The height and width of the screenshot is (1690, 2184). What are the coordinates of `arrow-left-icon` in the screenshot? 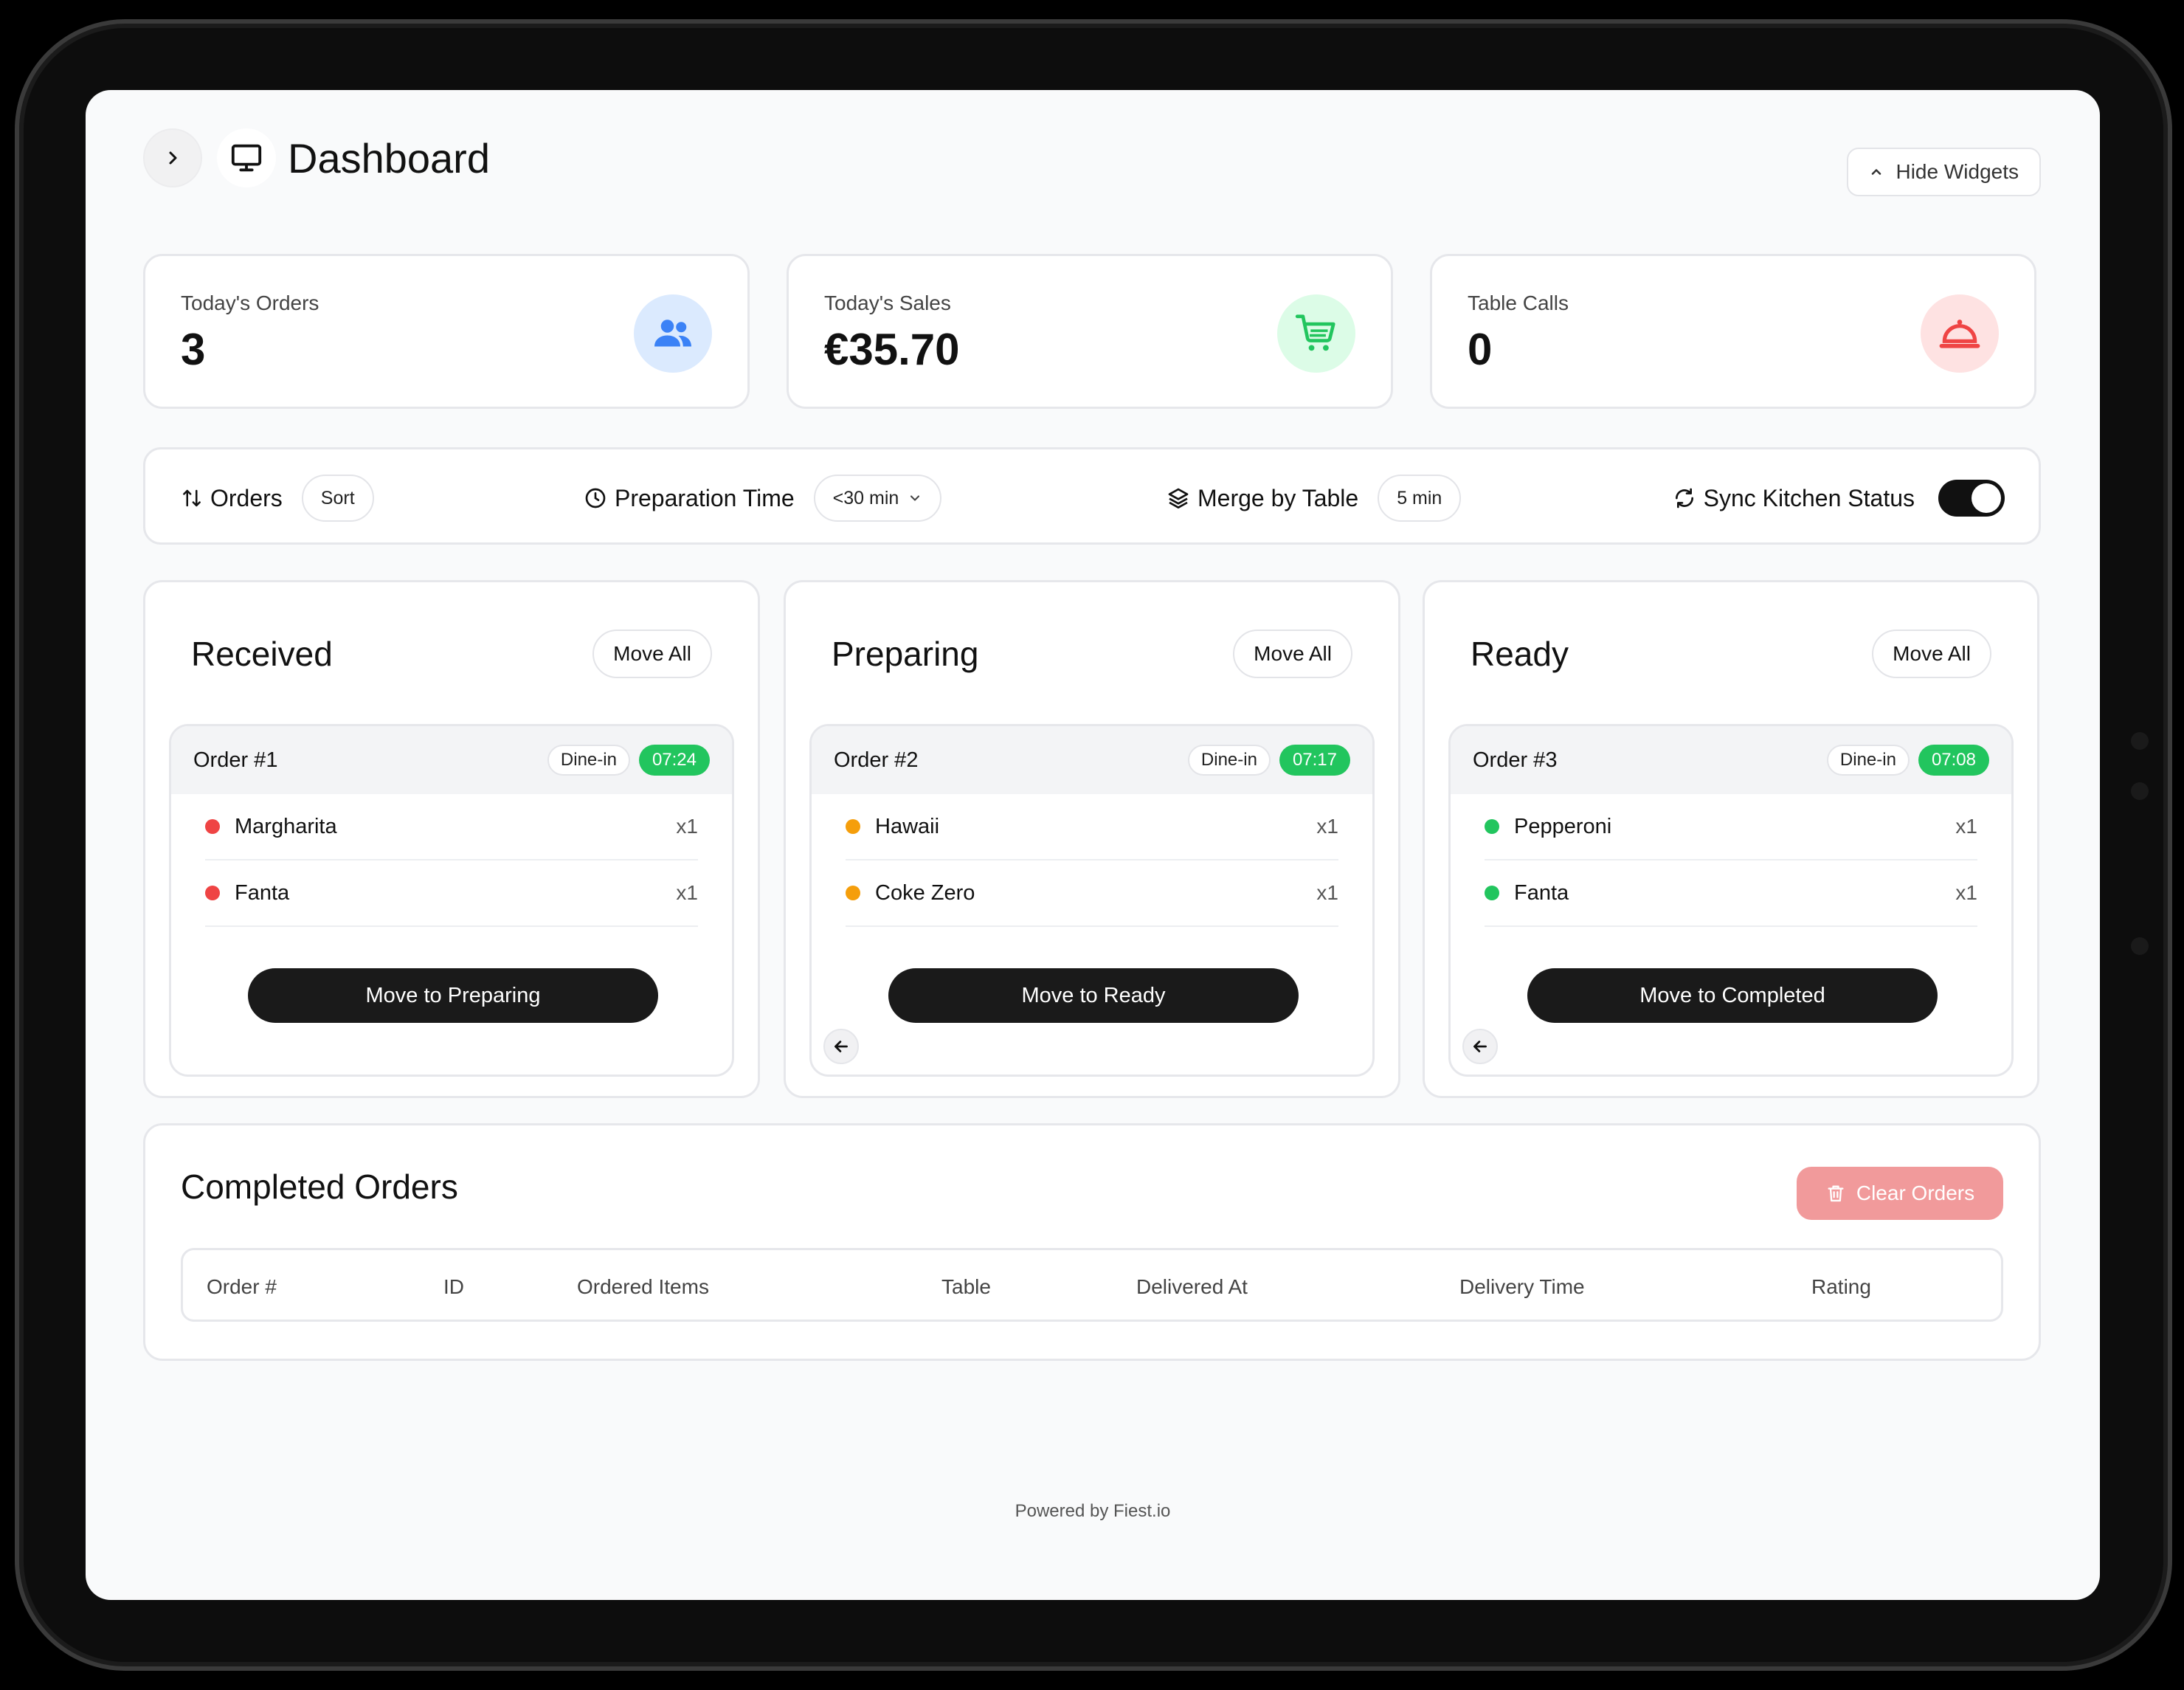 It's located at (841, 1047).